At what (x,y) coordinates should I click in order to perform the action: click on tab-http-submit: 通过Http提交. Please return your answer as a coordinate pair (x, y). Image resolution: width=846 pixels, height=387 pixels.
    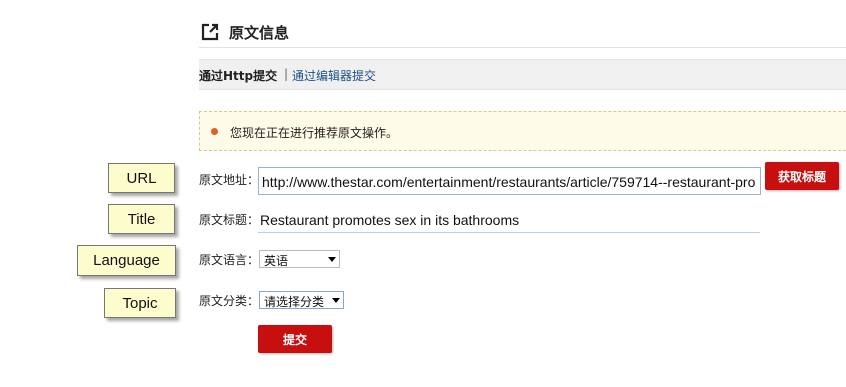
    Looking at the image, I should click on (238, 75).